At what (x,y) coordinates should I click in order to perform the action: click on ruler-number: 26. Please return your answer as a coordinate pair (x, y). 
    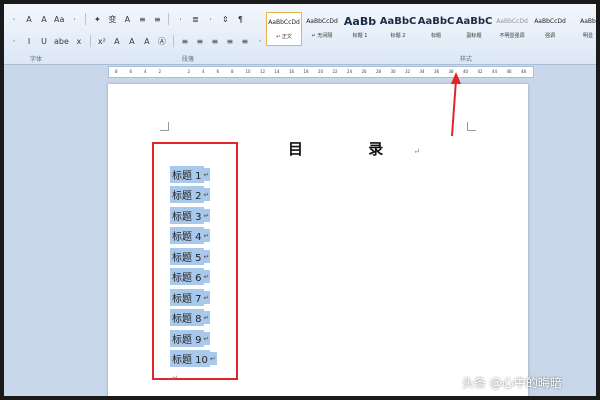
    Looking at the image, I should click on (364, 71).